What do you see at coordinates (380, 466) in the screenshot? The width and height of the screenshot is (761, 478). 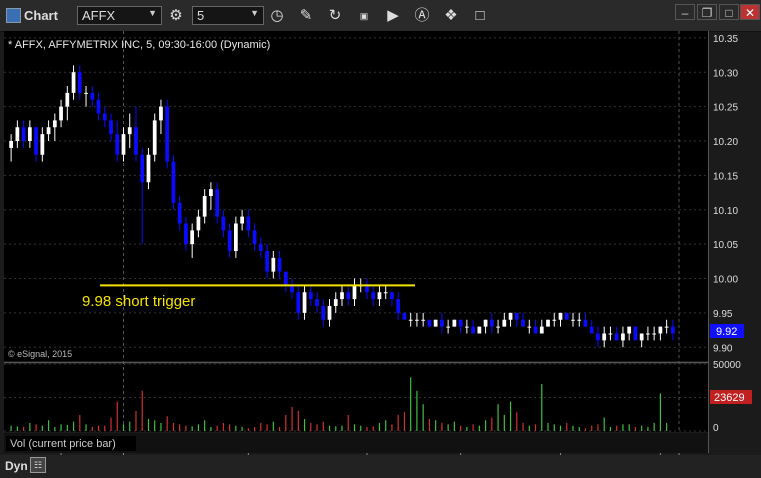 I see `status-bar` at bounding box center [380, 466].